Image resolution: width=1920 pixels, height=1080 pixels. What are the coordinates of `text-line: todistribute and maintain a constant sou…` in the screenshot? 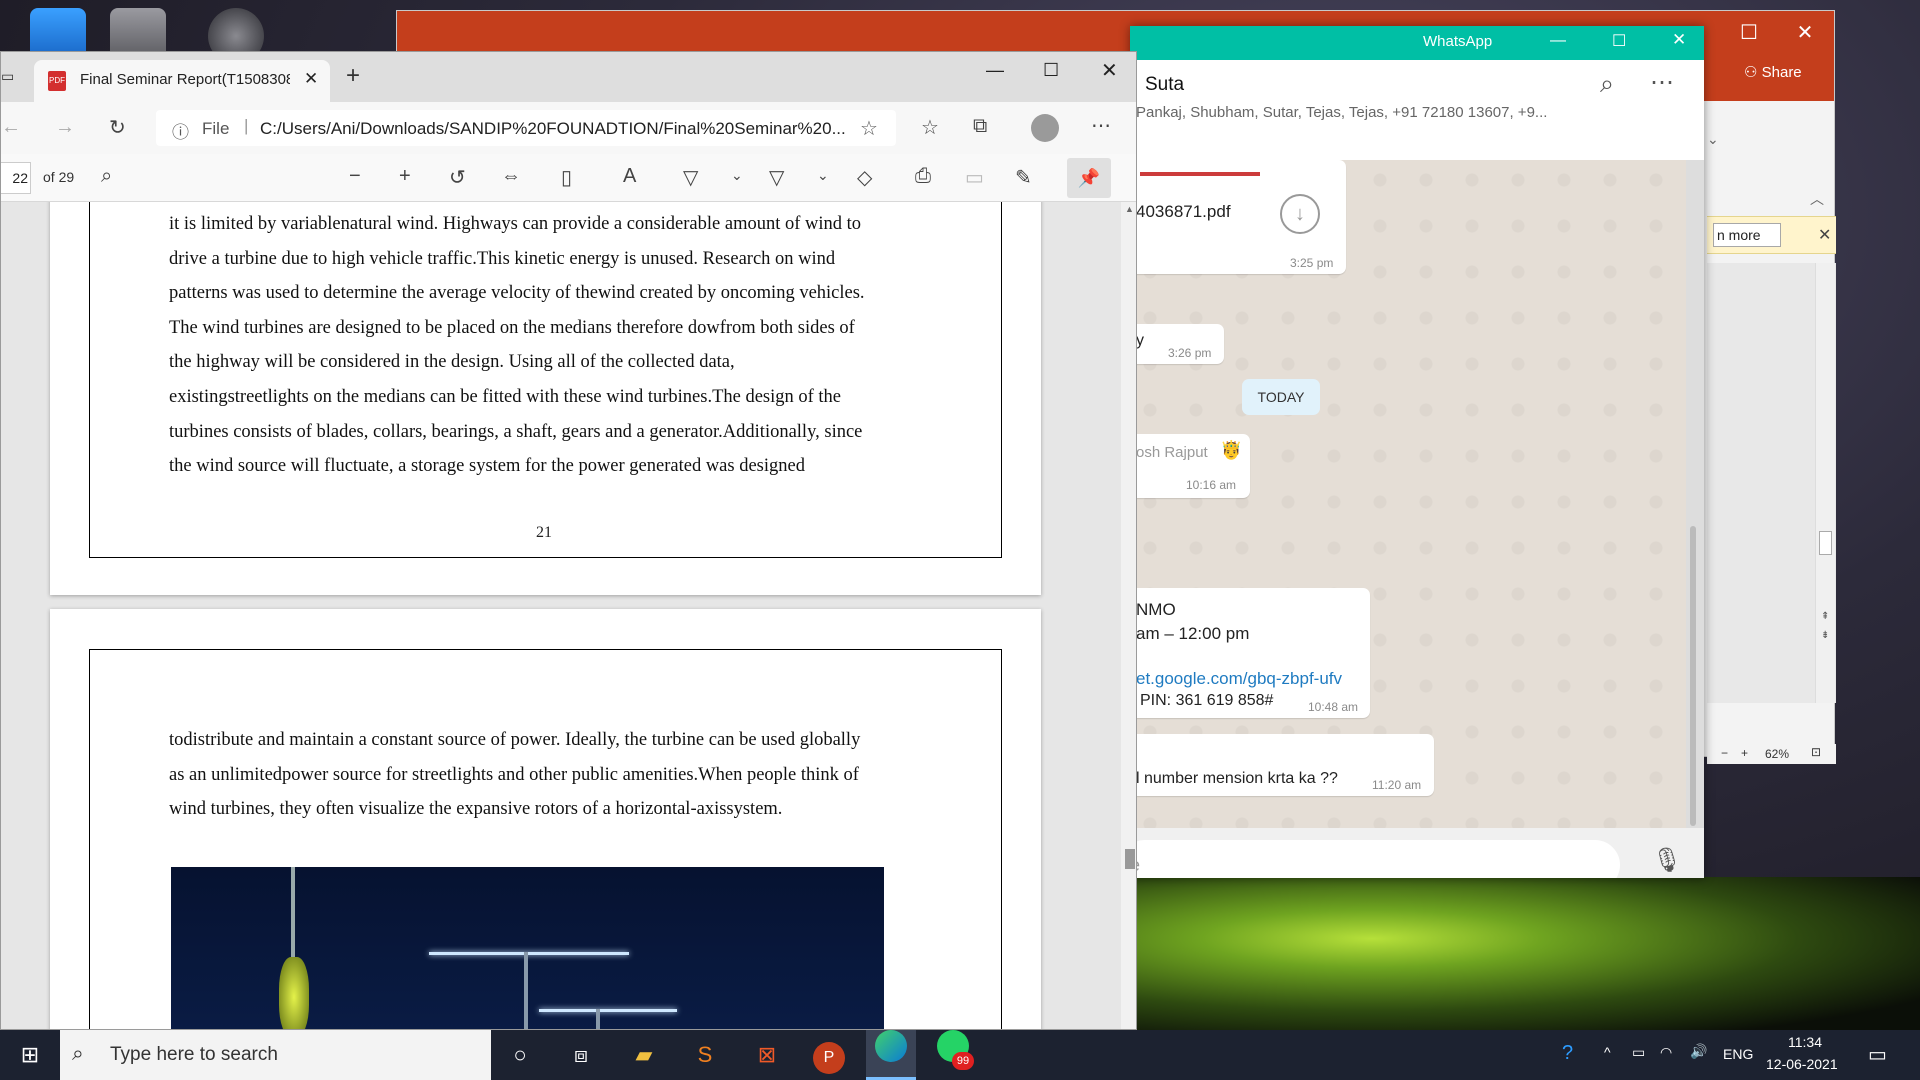 It's located at (515, 740).